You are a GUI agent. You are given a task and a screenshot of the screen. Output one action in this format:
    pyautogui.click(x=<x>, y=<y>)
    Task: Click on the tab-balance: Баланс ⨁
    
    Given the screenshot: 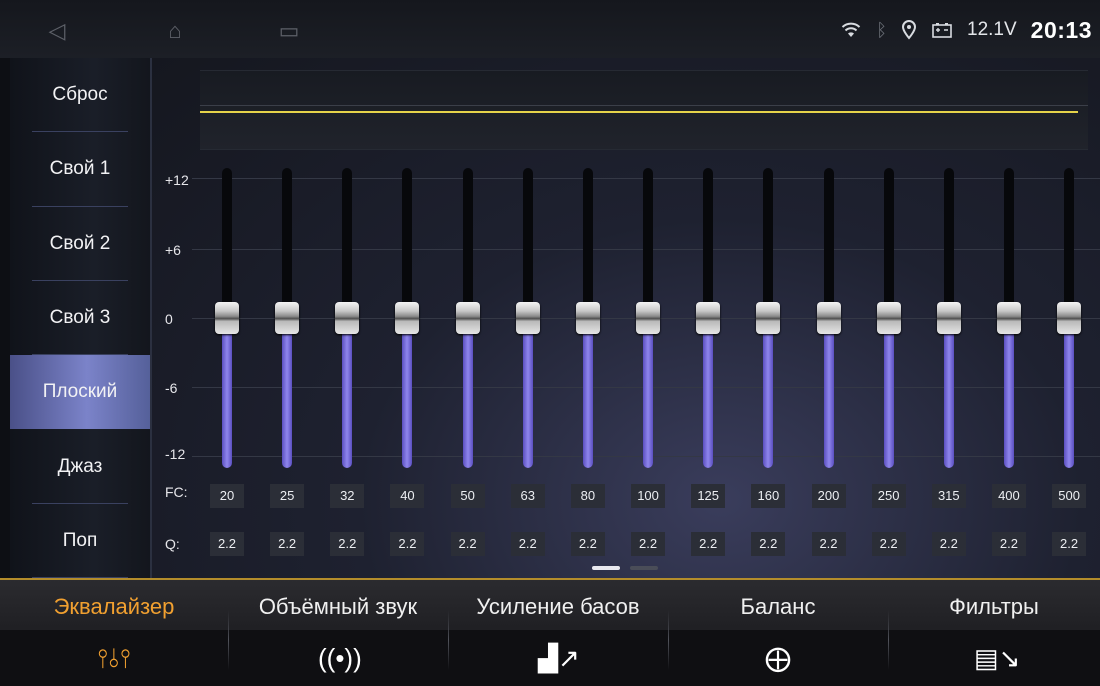 What is the action you would take?
    pyautogui.click(x=778, y=633)
    